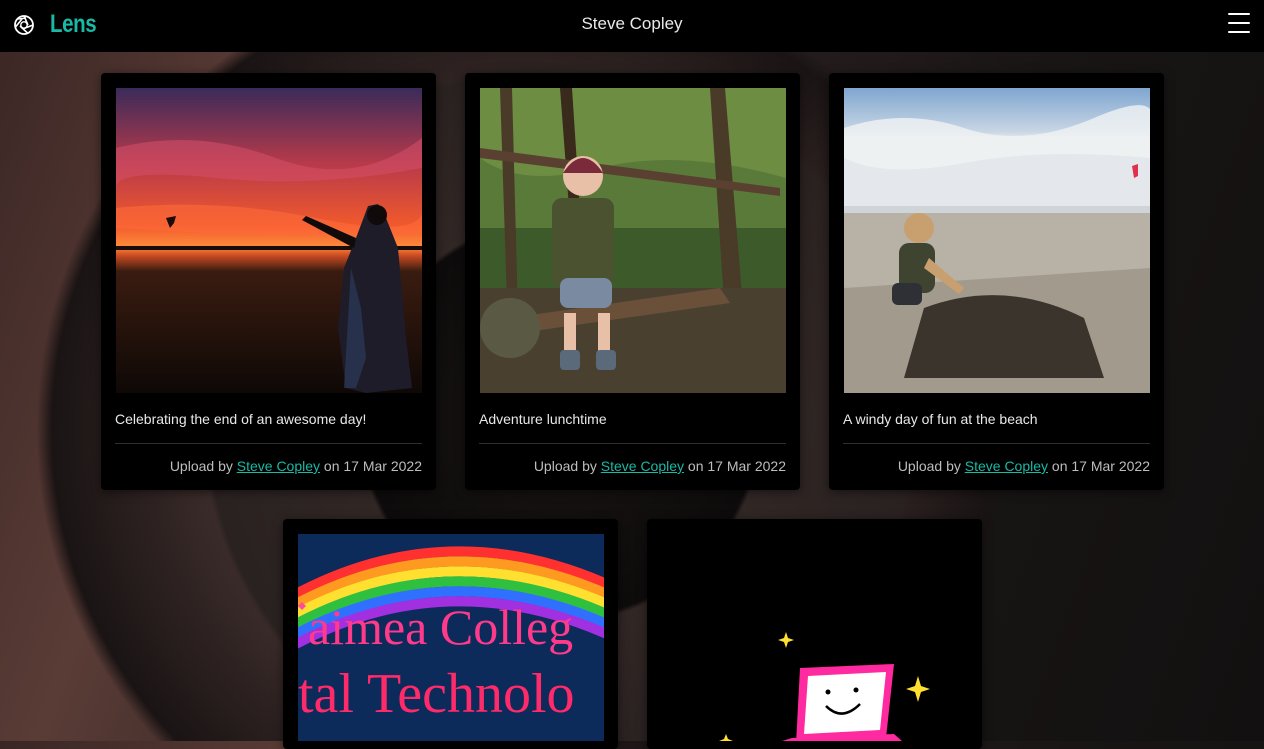 This screenshot has width=1264, height=749. Describe the element at coordinates (633, 240) in the screenshot. I see `child-in-forest-photo` at that location.